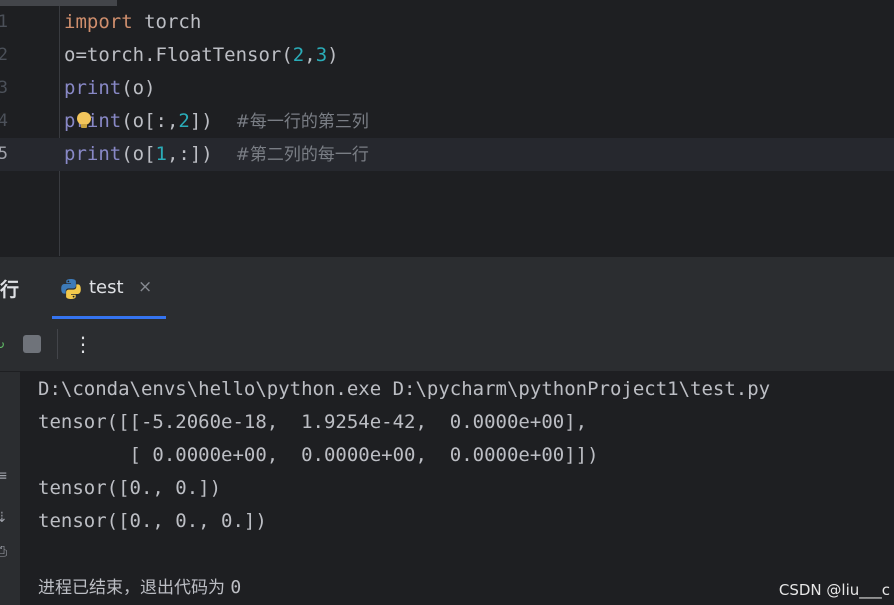 This screenshot has width=894, height=605. What do you see at coordinates (4, 476) in the screenshot?
I see `side-action-icon: ≡` at bounding box center [4, 476].